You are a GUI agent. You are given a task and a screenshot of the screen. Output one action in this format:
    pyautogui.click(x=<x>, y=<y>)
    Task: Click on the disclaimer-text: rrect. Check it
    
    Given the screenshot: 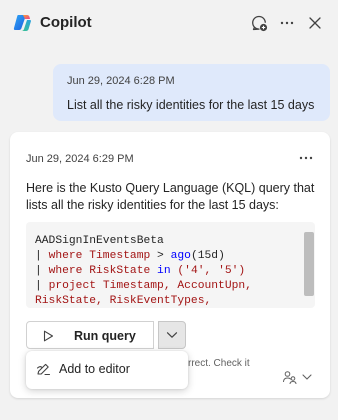 What is the action you would take?
    pyautogui.click(x=219, y=363)
    